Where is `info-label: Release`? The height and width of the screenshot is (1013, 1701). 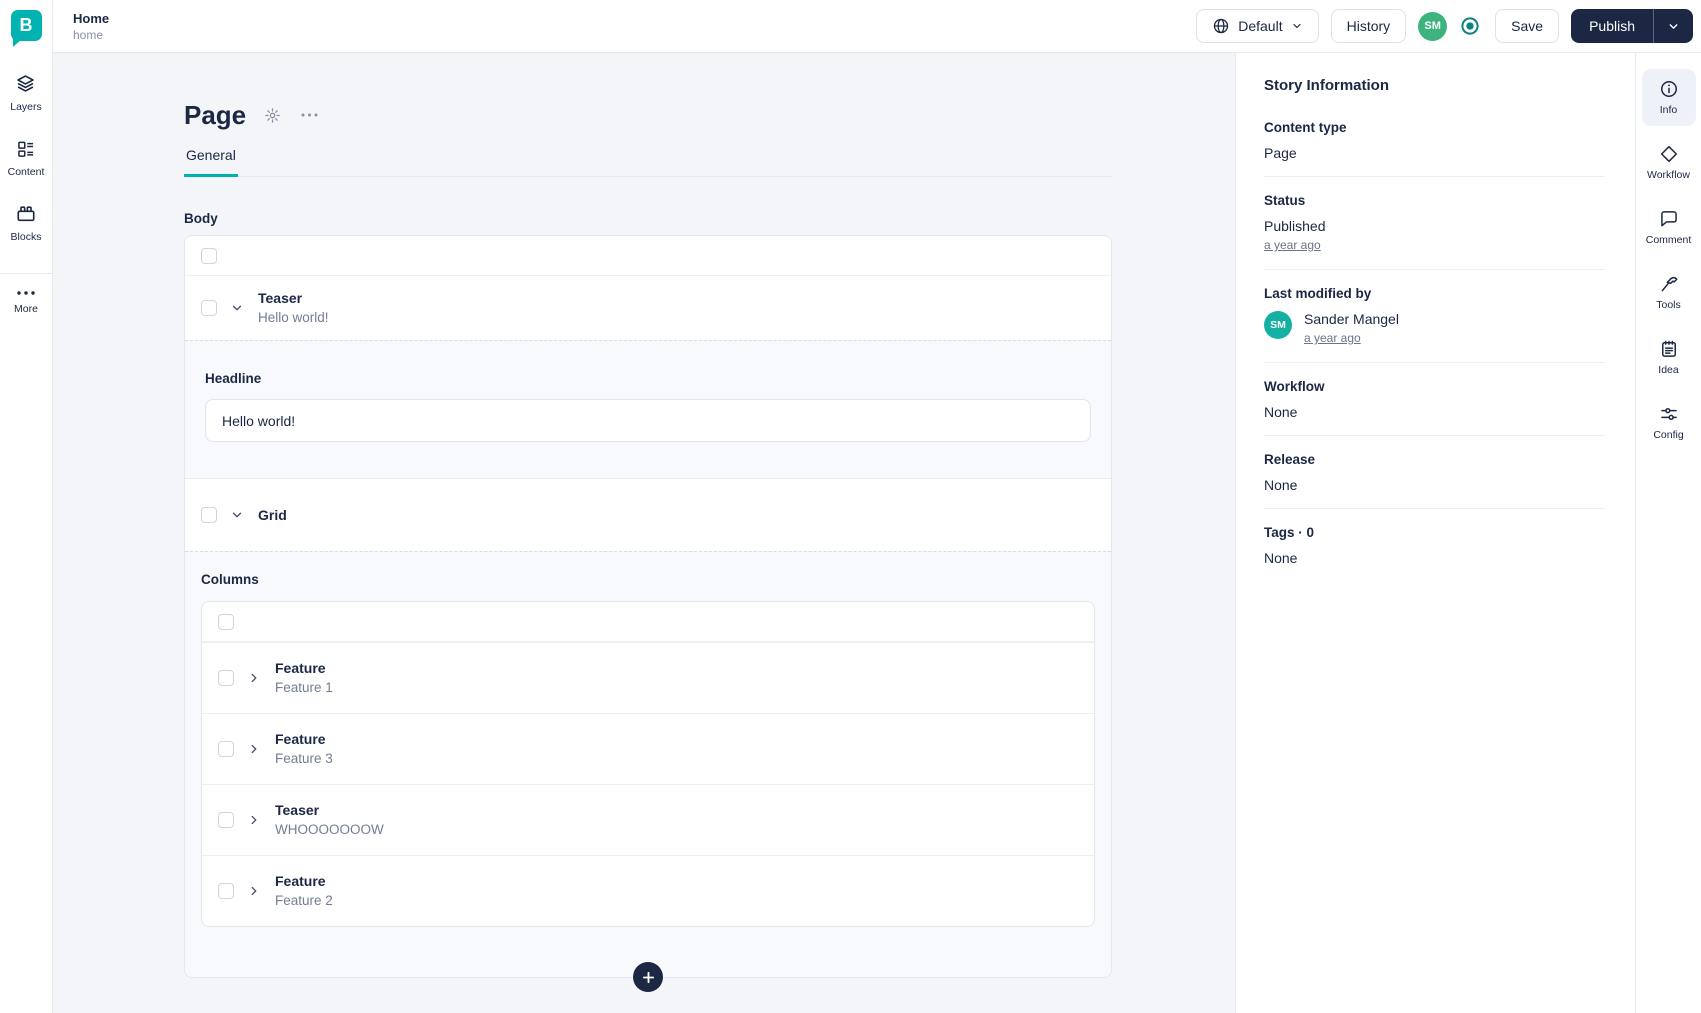 info-label: Release is located at coordinates (1290, 459).